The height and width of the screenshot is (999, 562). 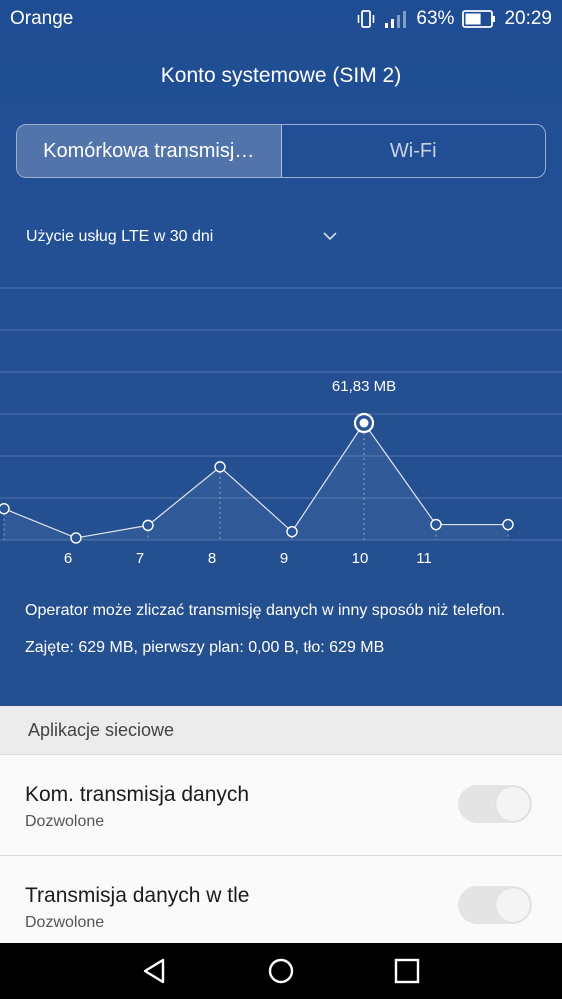 I want to click on x-tick-label: 7, so click(x=140, y=558).